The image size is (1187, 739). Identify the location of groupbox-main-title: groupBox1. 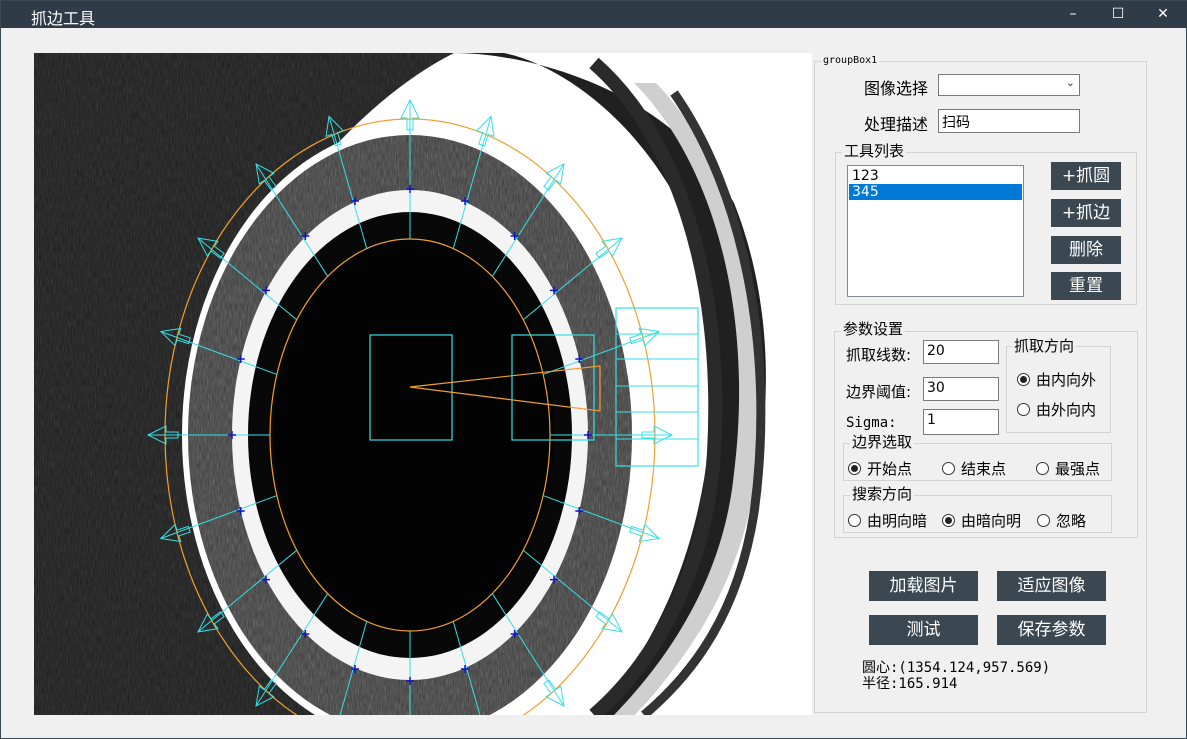
(850, 61).